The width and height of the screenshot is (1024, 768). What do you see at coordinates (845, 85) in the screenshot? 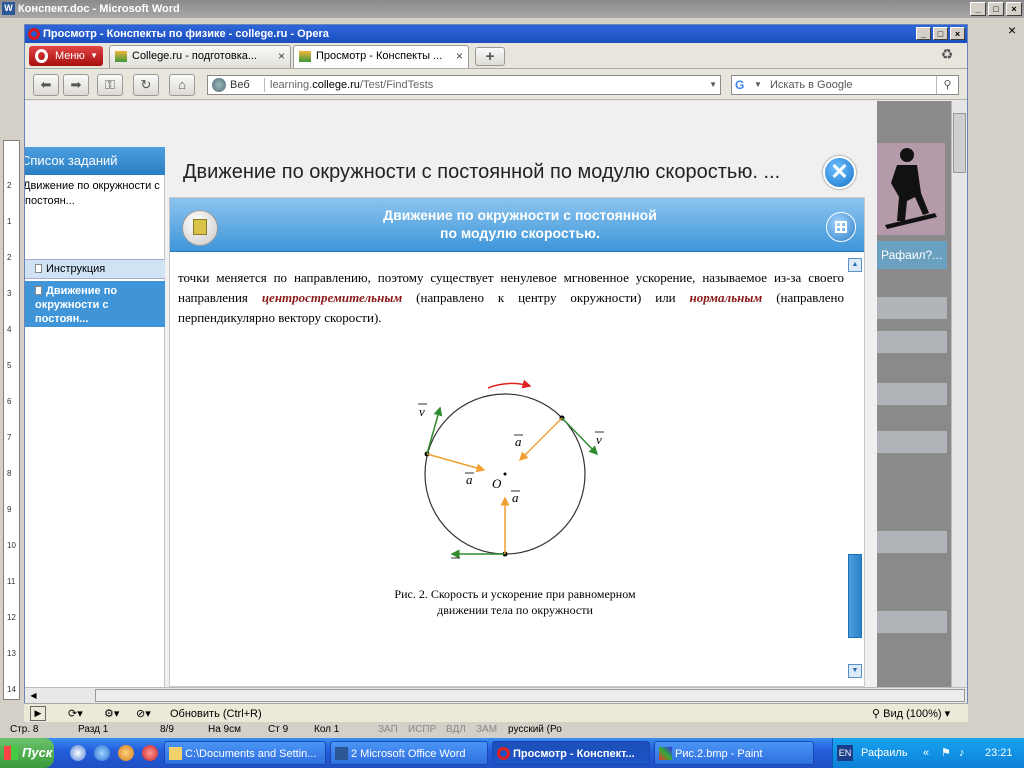
I see `search-field: G ▼ Искать в Google ⚲` at bounding box center [845, 85].